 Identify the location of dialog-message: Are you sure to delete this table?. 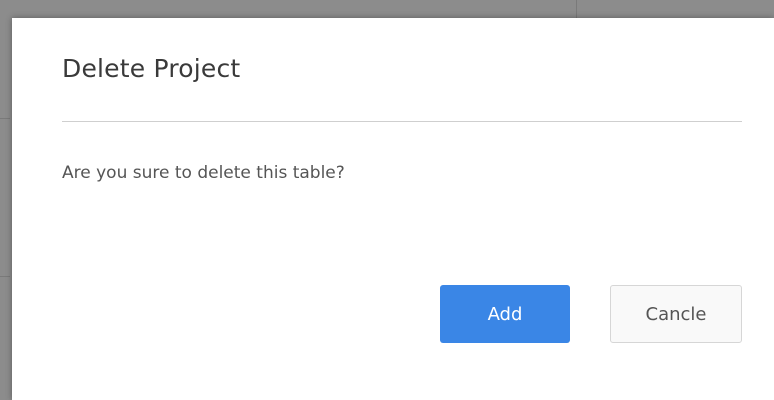
(203, 173).